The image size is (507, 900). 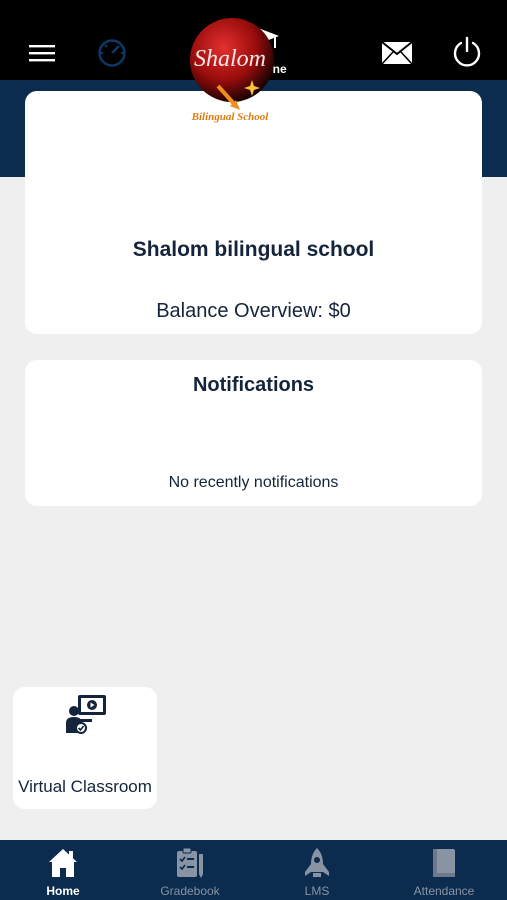 I want to click on nav-gradebook: Gradebook, so click(x=190, y=870).